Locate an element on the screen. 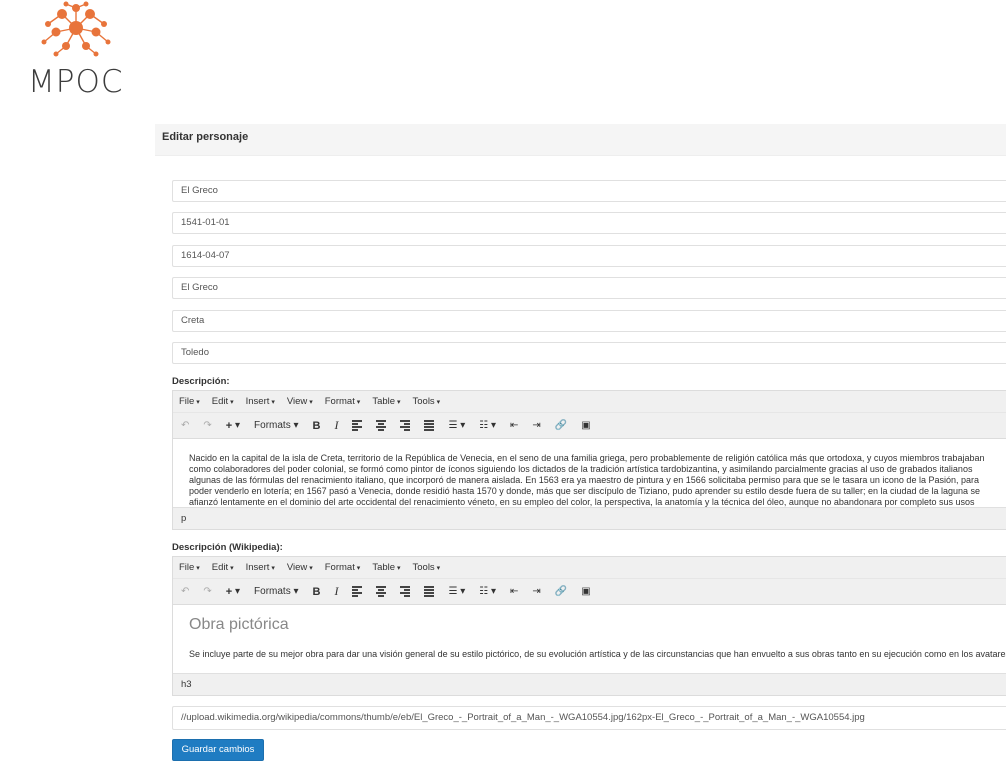 Image resolution: width=1006 pixels, height=763 pixels. descripcion-label: Descripción: is located at coordinates (201, 381).